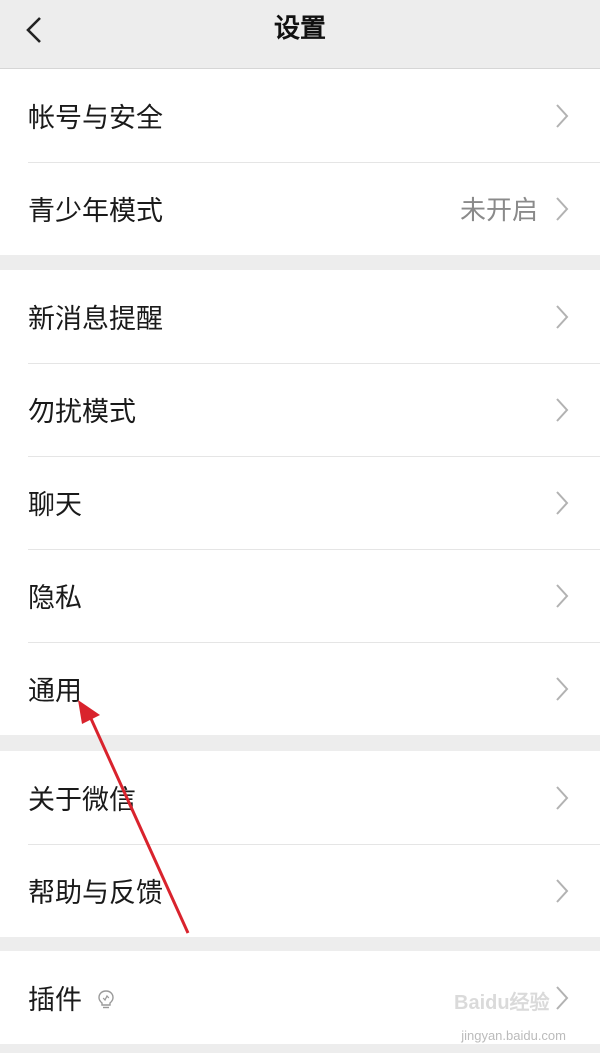 This screenshot has width=600, height=1053. What do you see at coordinates (55, 691) in the screenshot?
I see `settings-item-label: 通用` at bounding box center [55, 691].